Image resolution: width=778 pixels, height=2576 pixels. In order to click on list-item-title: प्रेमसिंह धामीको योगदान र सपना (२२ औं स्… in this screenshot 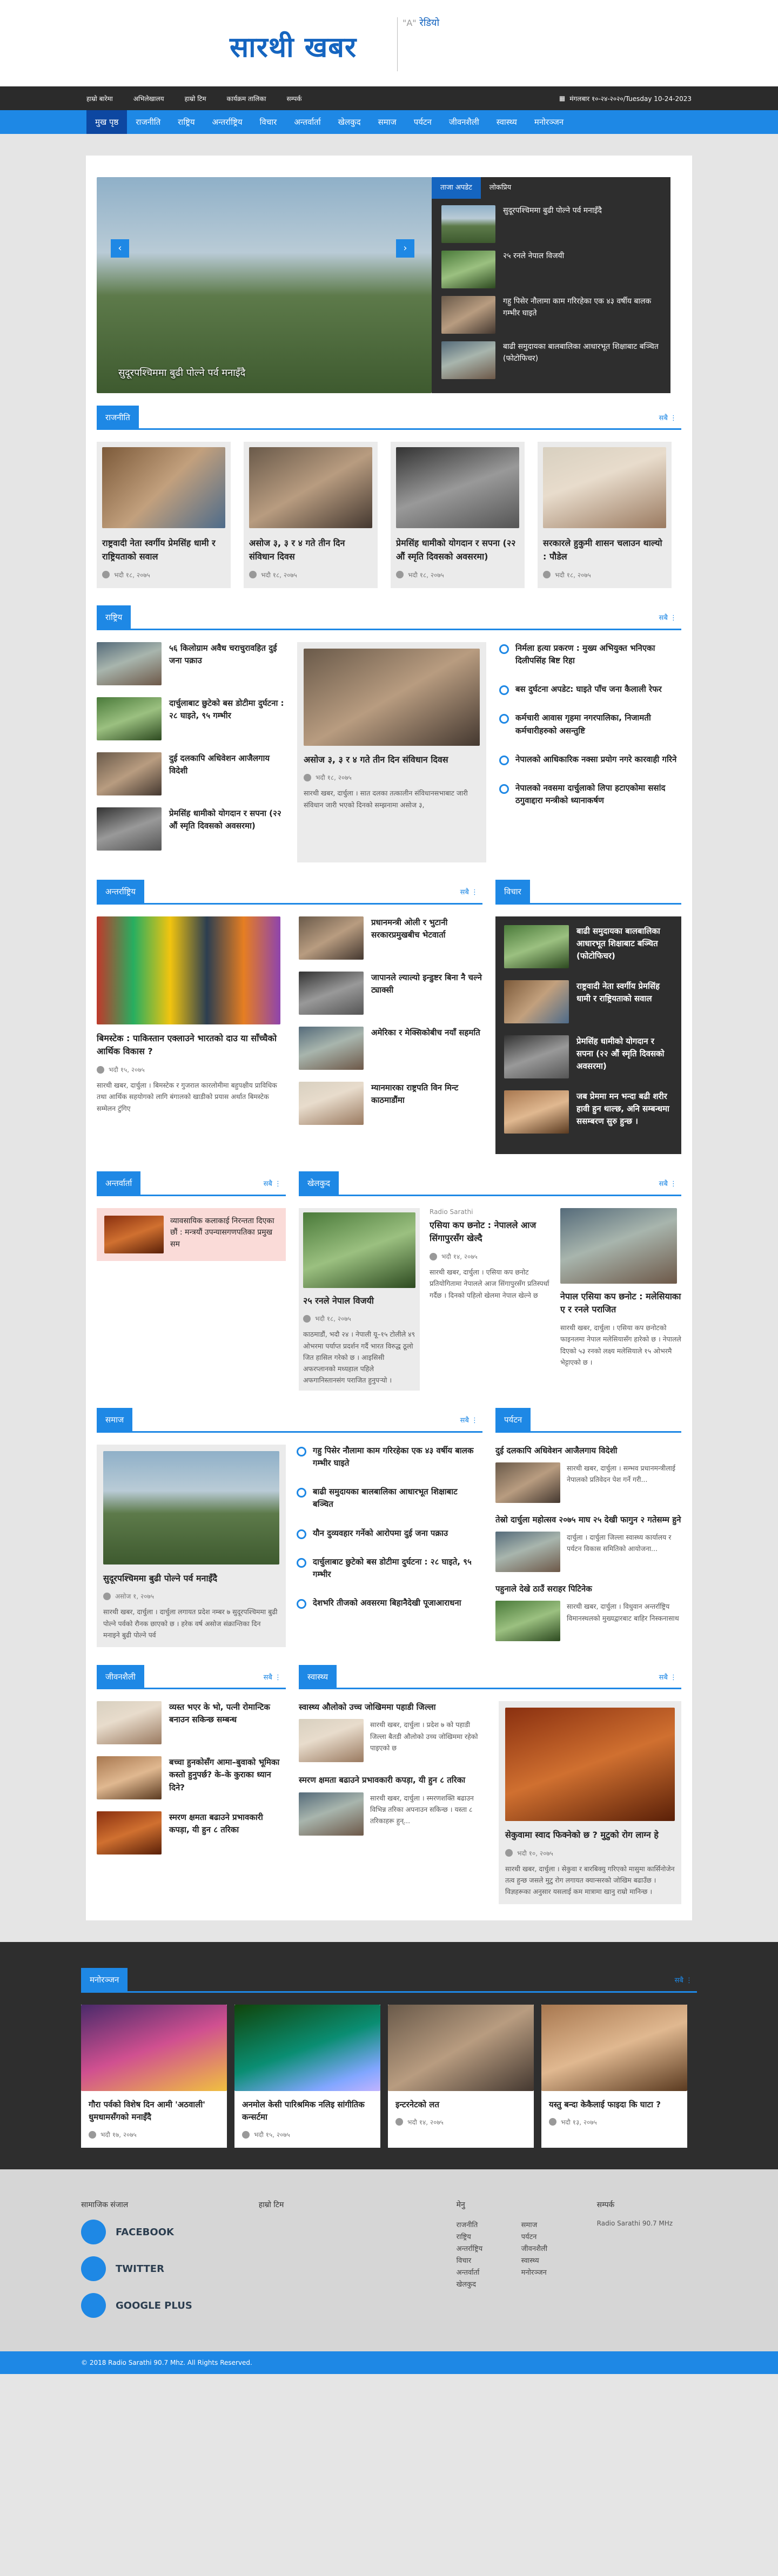, I will do `click(624, 1056)`.